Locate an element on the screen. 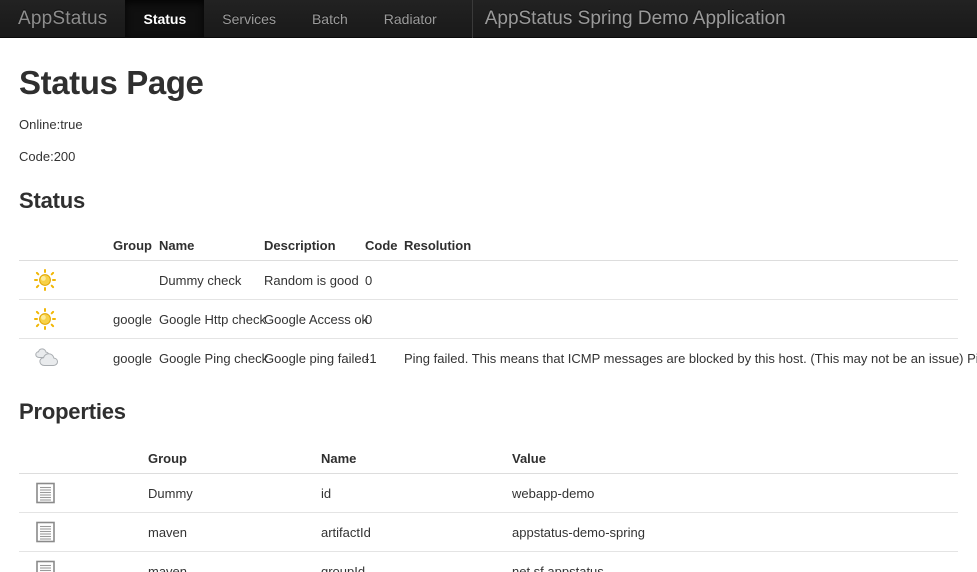  properties-table-head: Group Name Value is located at coordinates (488, 459).